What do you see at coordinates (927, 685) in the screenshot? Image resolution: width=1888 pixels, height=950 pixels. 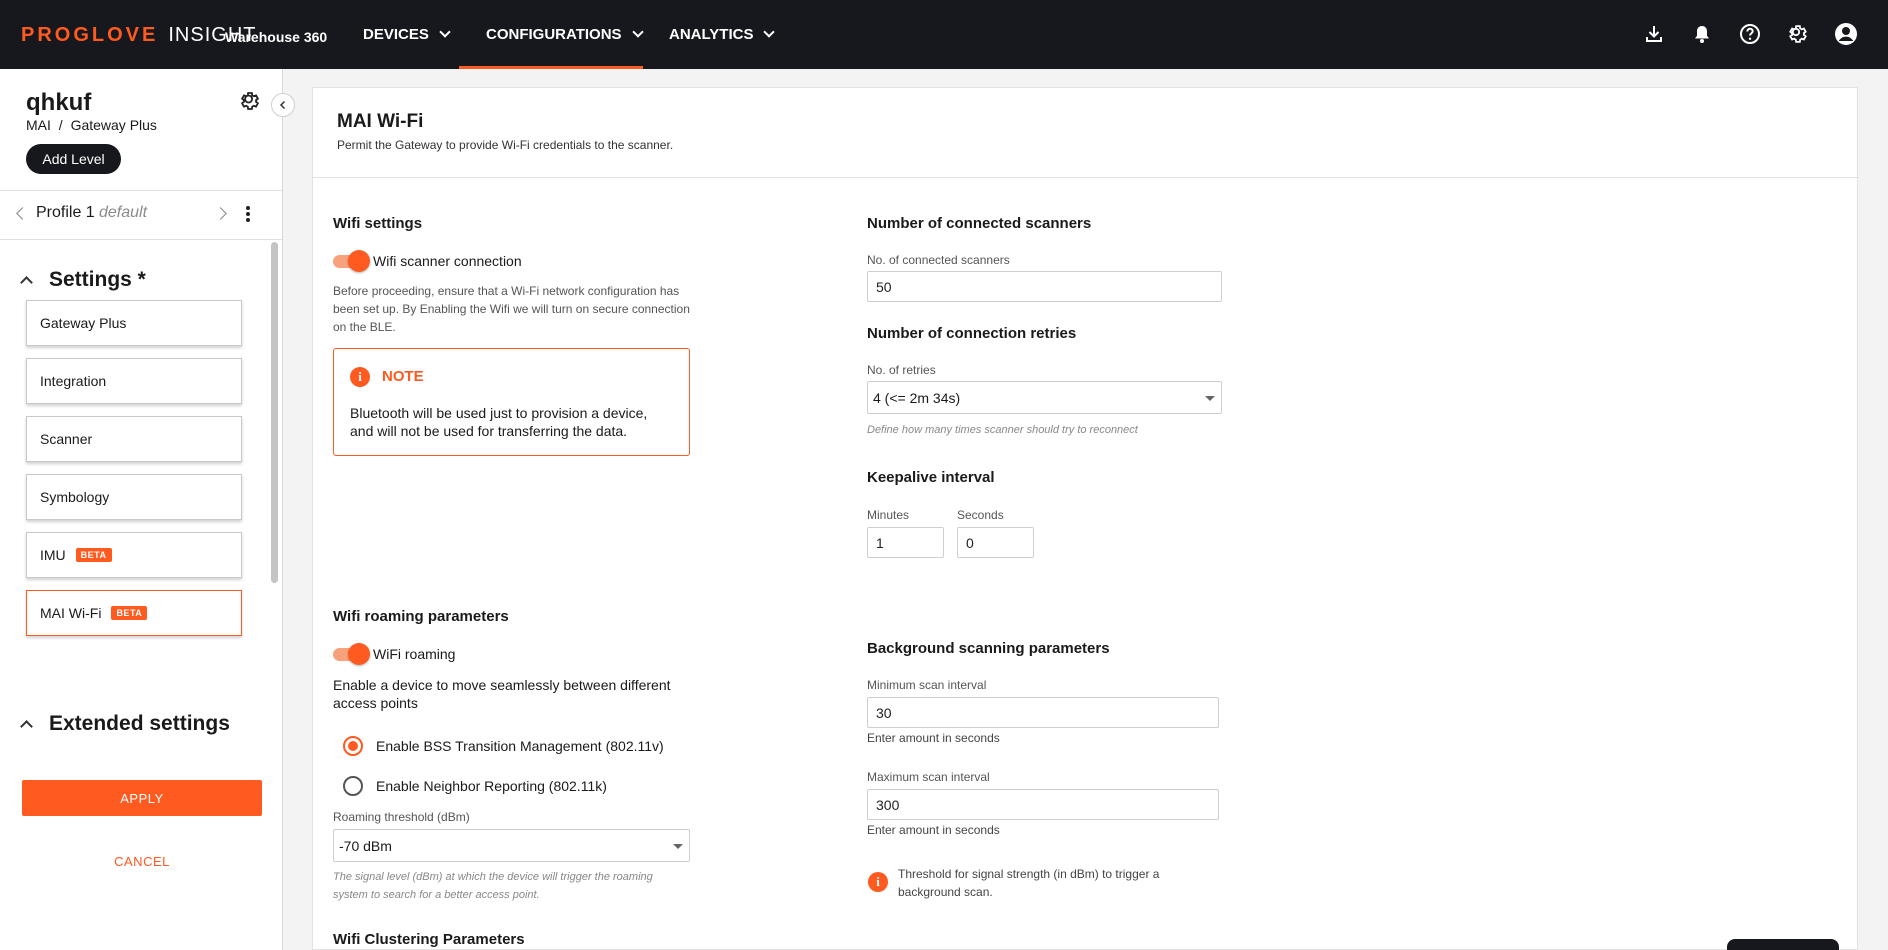 I see `min-scan-label: Minimum scan interval` at bounding box center [927, 685].